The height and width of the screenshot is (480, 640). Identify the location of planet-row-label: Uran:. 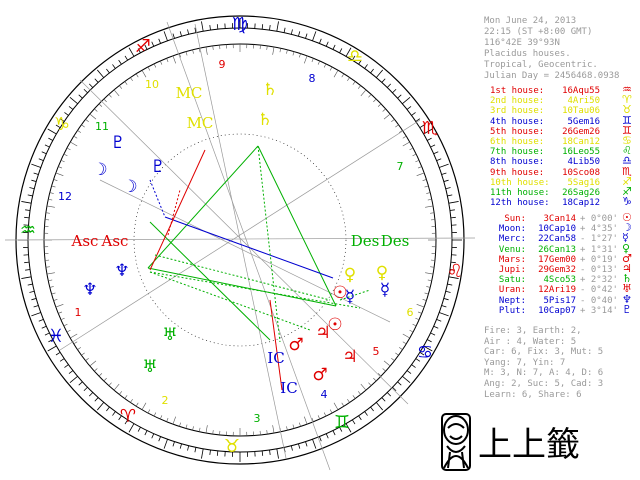
(512, 290).